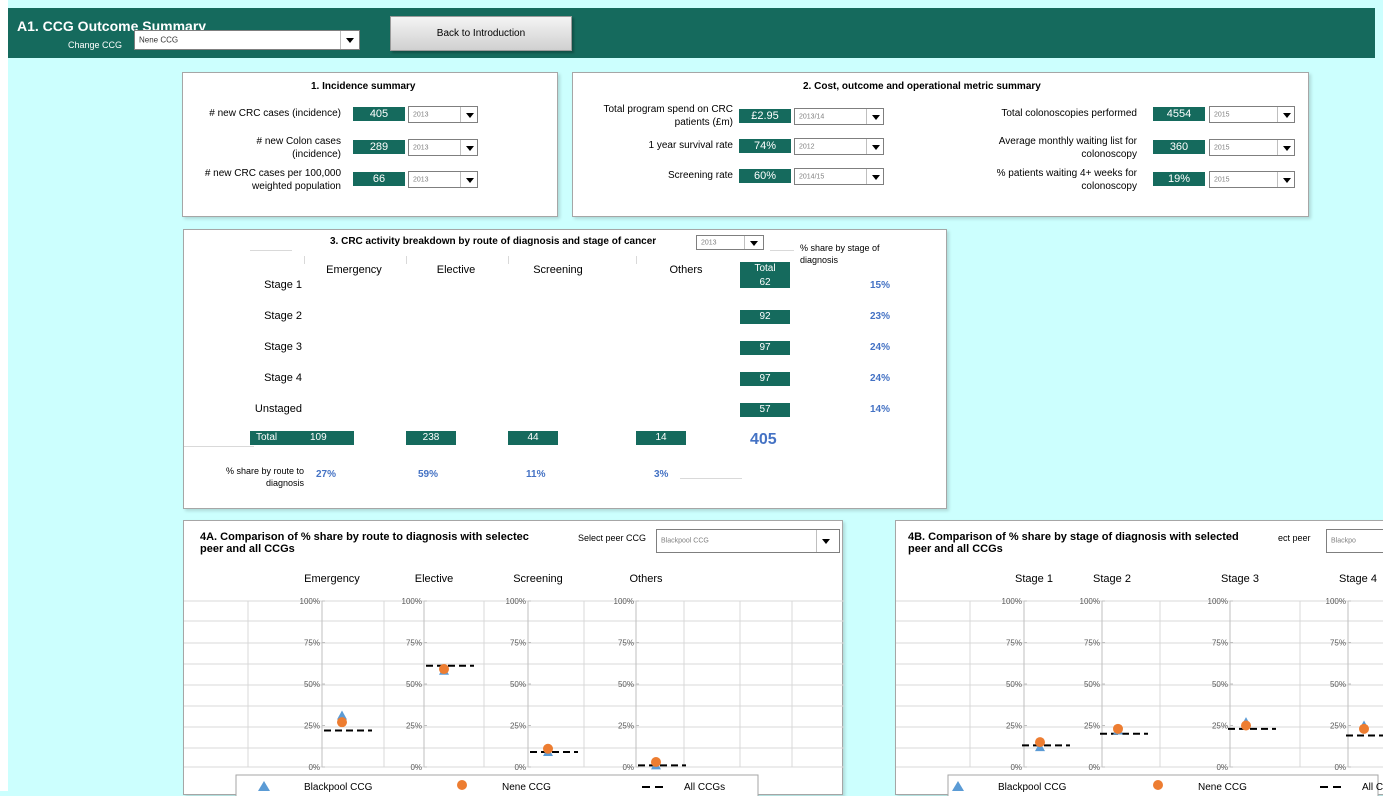 Image resolution: width=1383 pixels, height=796 pixels. Describe the element at coordinates (1240, 579) in the screenshot. I see `subplot-title: Stage 3` at that location.